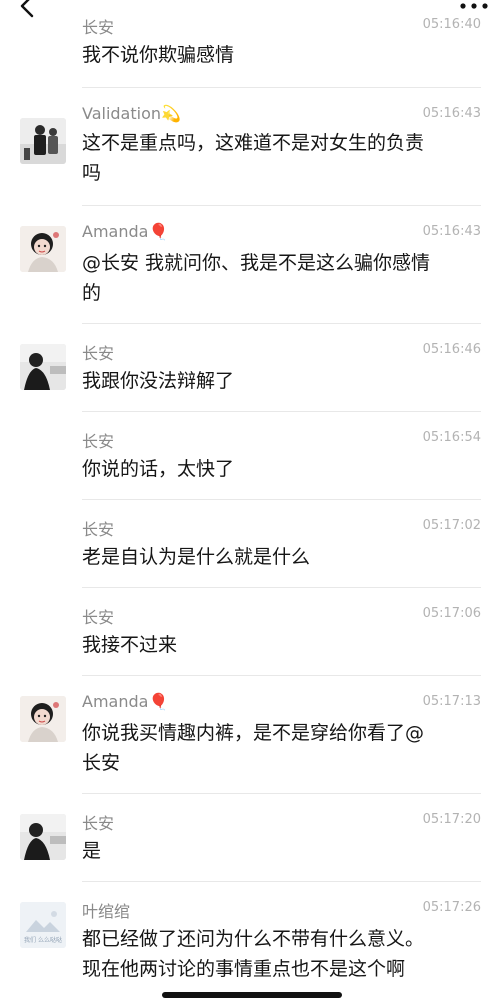 The width and height of the screenshot is (502, 1007). What do you see at coordinates (282, 851) in the screenshot?
I see `message-text: 是` at bounding box center [282, 851].